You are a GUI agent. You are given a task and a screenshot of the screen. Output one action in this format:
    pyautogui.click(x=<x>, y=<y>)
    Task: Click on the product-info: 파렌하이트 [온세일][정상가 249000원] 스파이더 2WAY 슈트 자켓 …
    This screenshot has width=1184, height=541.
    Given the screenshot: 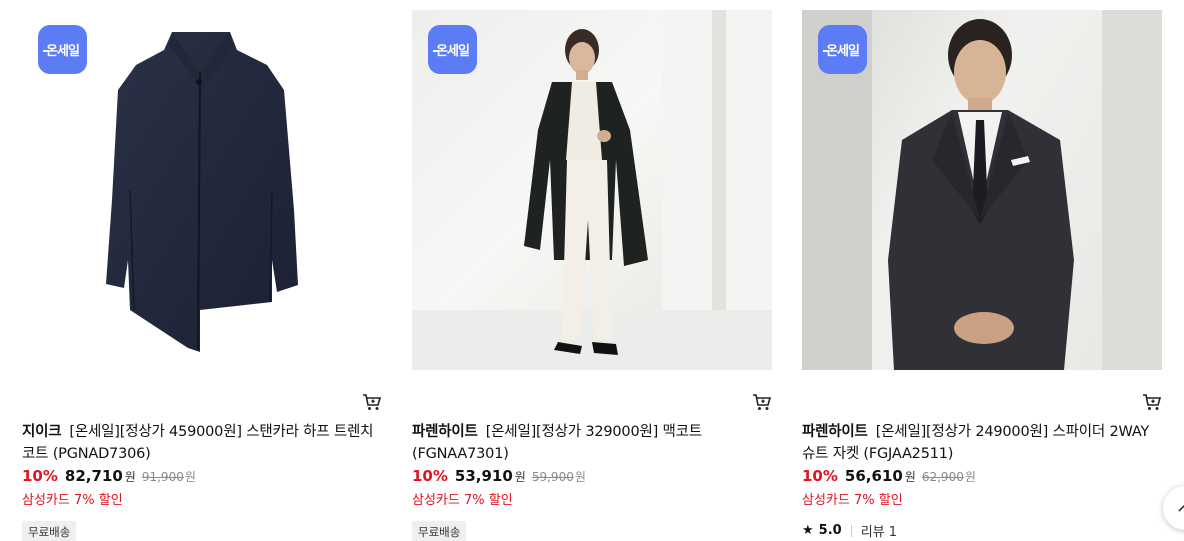 What is the action you would take?
    pyautogui.click(x=982, y=480)
    